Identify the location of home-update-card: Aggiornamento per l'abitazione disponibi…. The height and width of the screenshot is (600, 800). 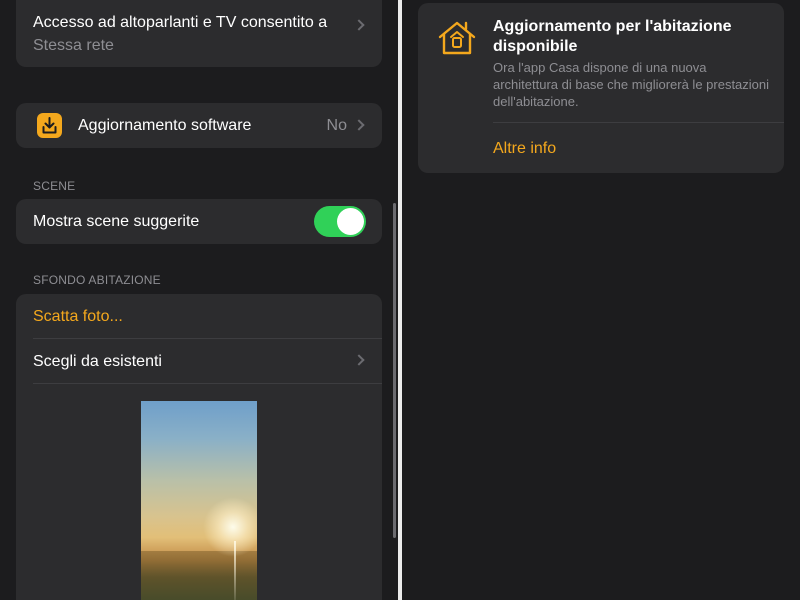
(601, 88).